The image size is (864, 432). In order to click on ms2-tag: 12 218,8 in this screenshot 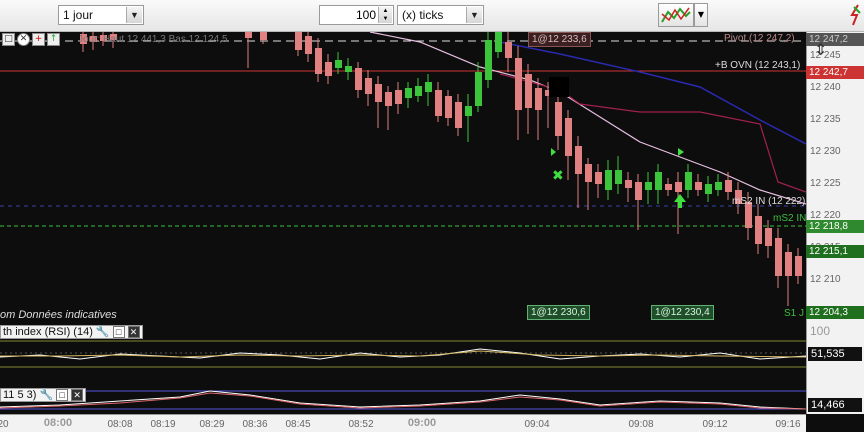, I will do `click(835, 226)`.